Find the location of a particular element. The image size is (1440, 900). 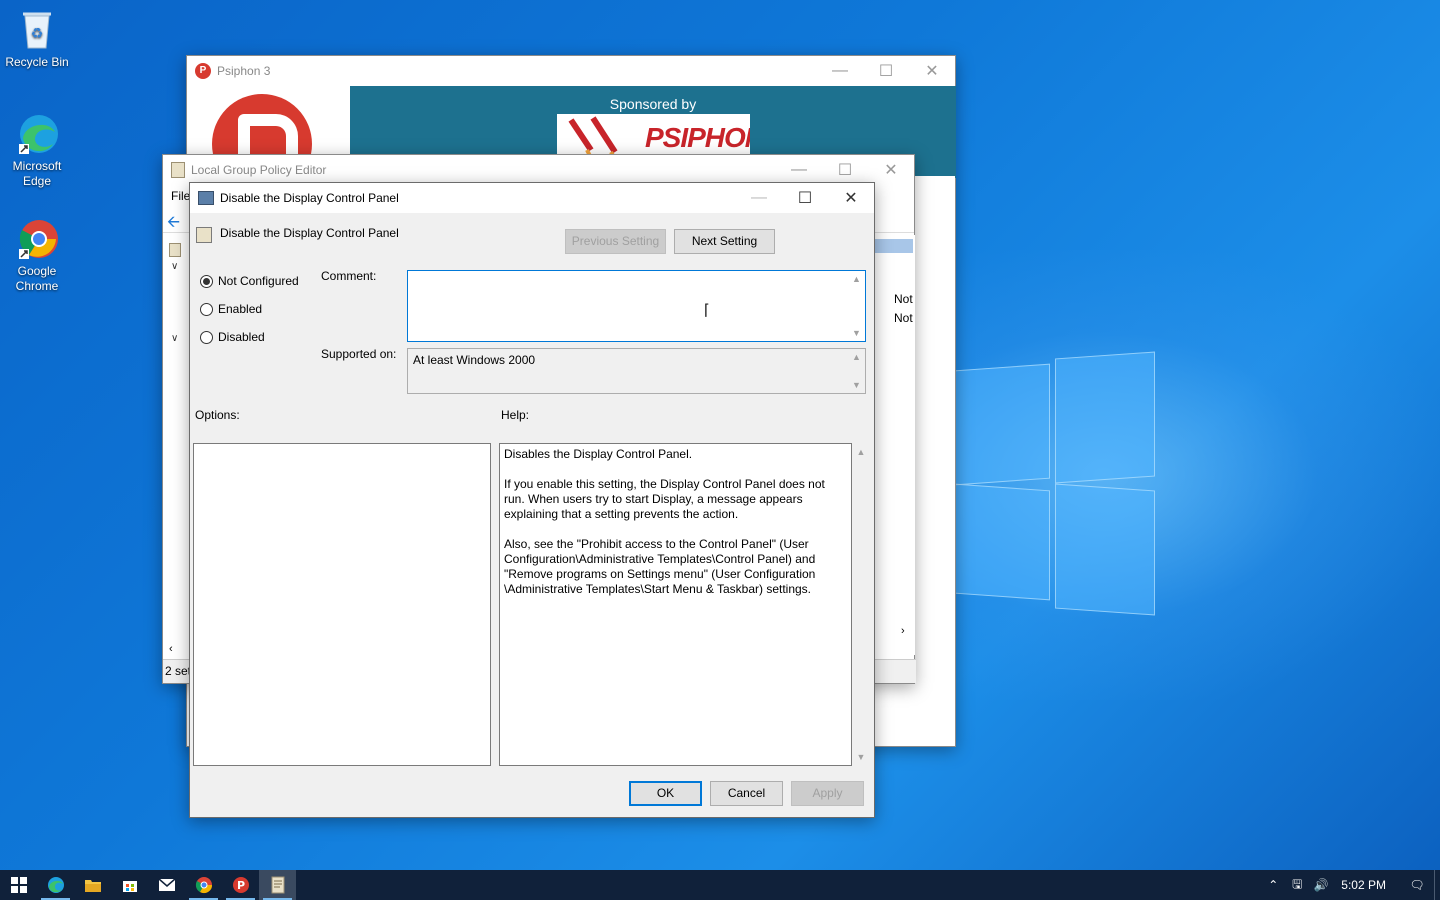

desktop-icon-label: Microsoft Edge is located at coordinates (37, 173).